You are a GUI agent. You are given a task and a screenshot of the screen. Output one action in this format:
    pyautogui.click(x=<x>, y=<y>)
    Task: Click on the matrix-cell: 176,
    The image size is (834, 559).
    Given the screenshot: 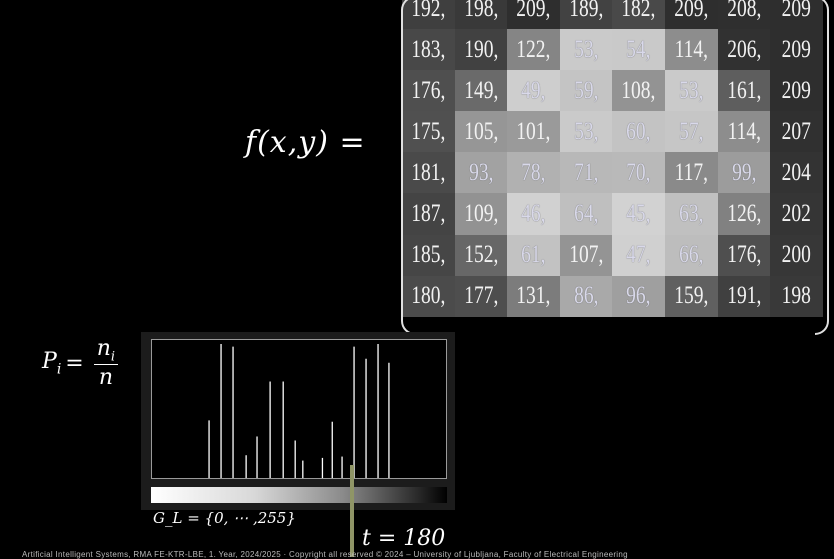 What is the action you would take?
    pyautogui.click(x=744, y=255)
    